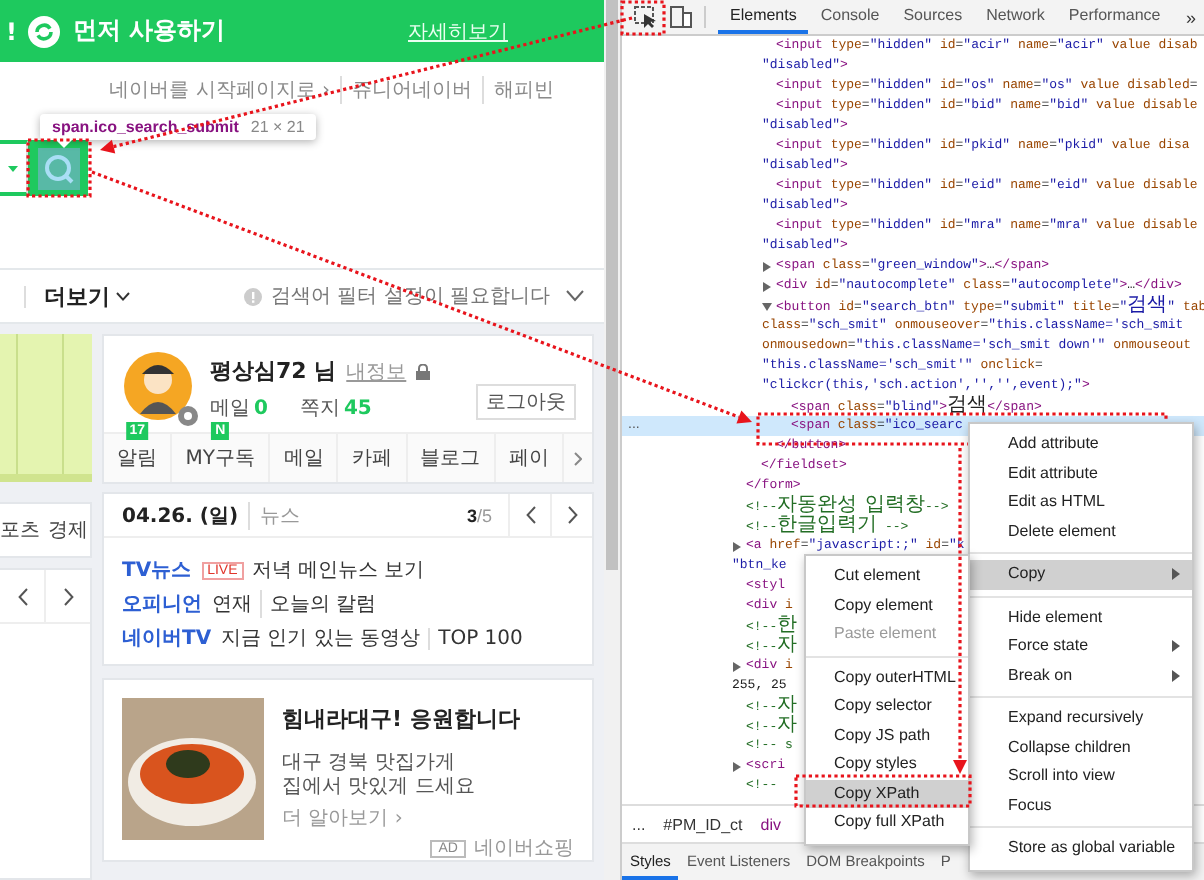 Image resolution: width=1204 pixels, height=880 pixels. Describe the element at coordinates (1114, 17) in the screenshot. I see `devtools-tab: Performance` at that location.